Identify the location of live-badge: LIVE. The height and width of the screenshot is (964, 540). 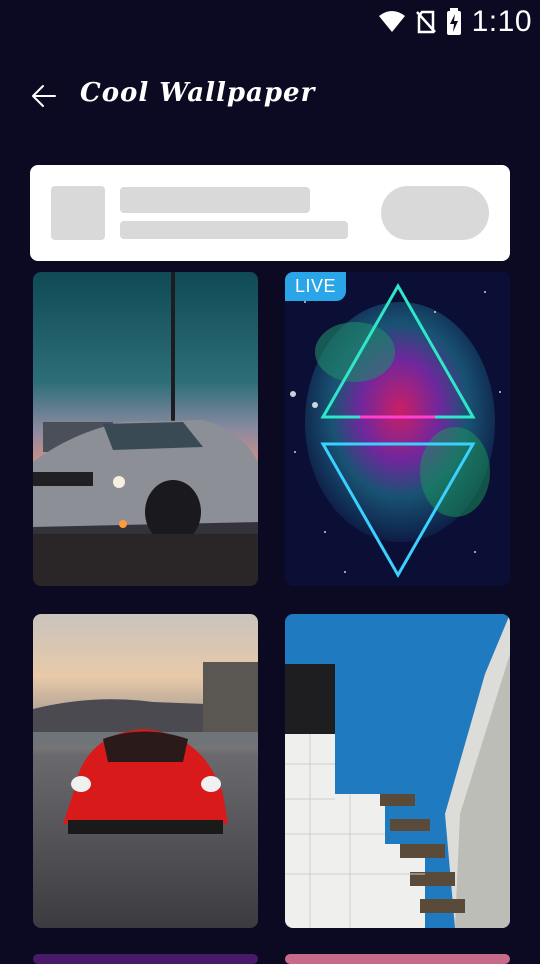
(316, 286).